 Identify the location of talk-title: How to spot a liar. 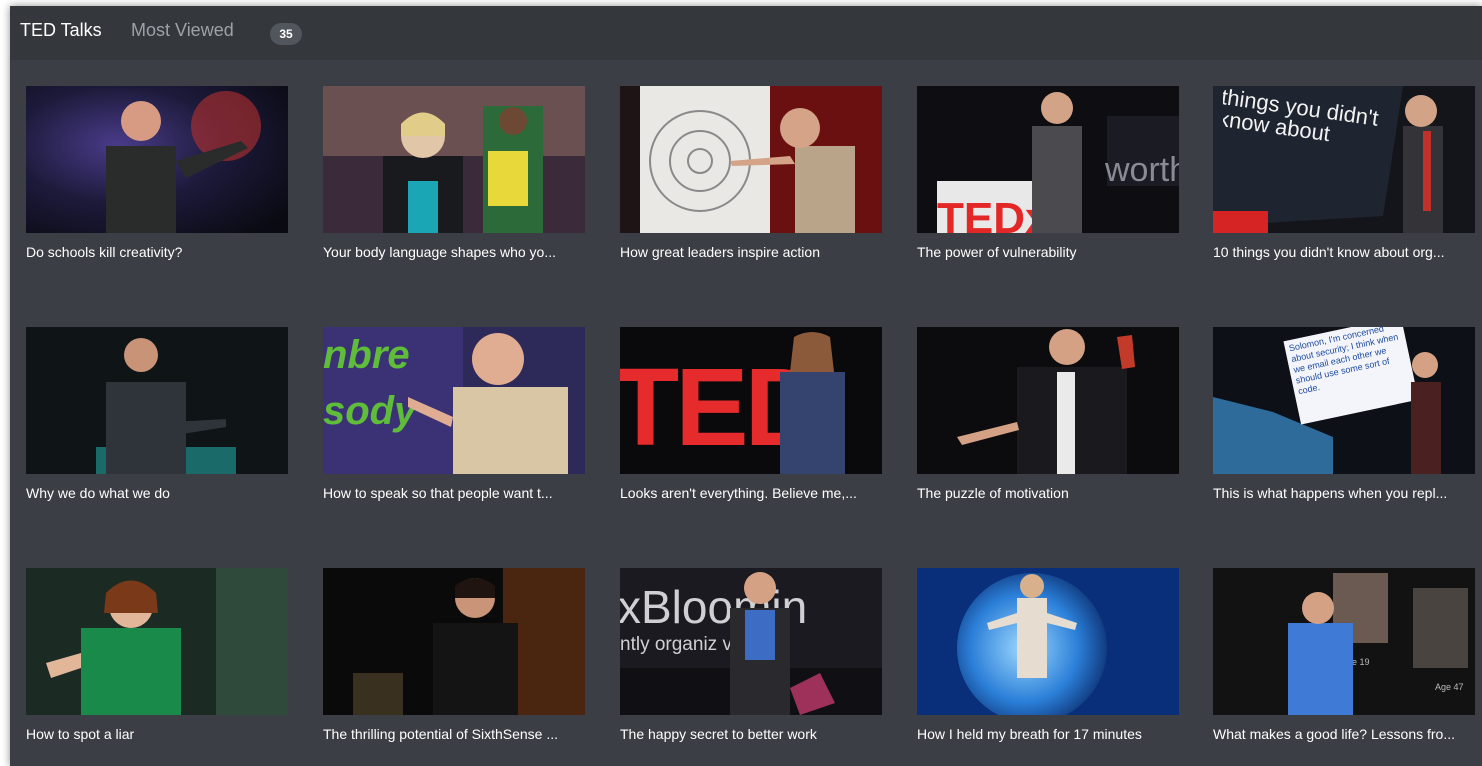
(157, 734).